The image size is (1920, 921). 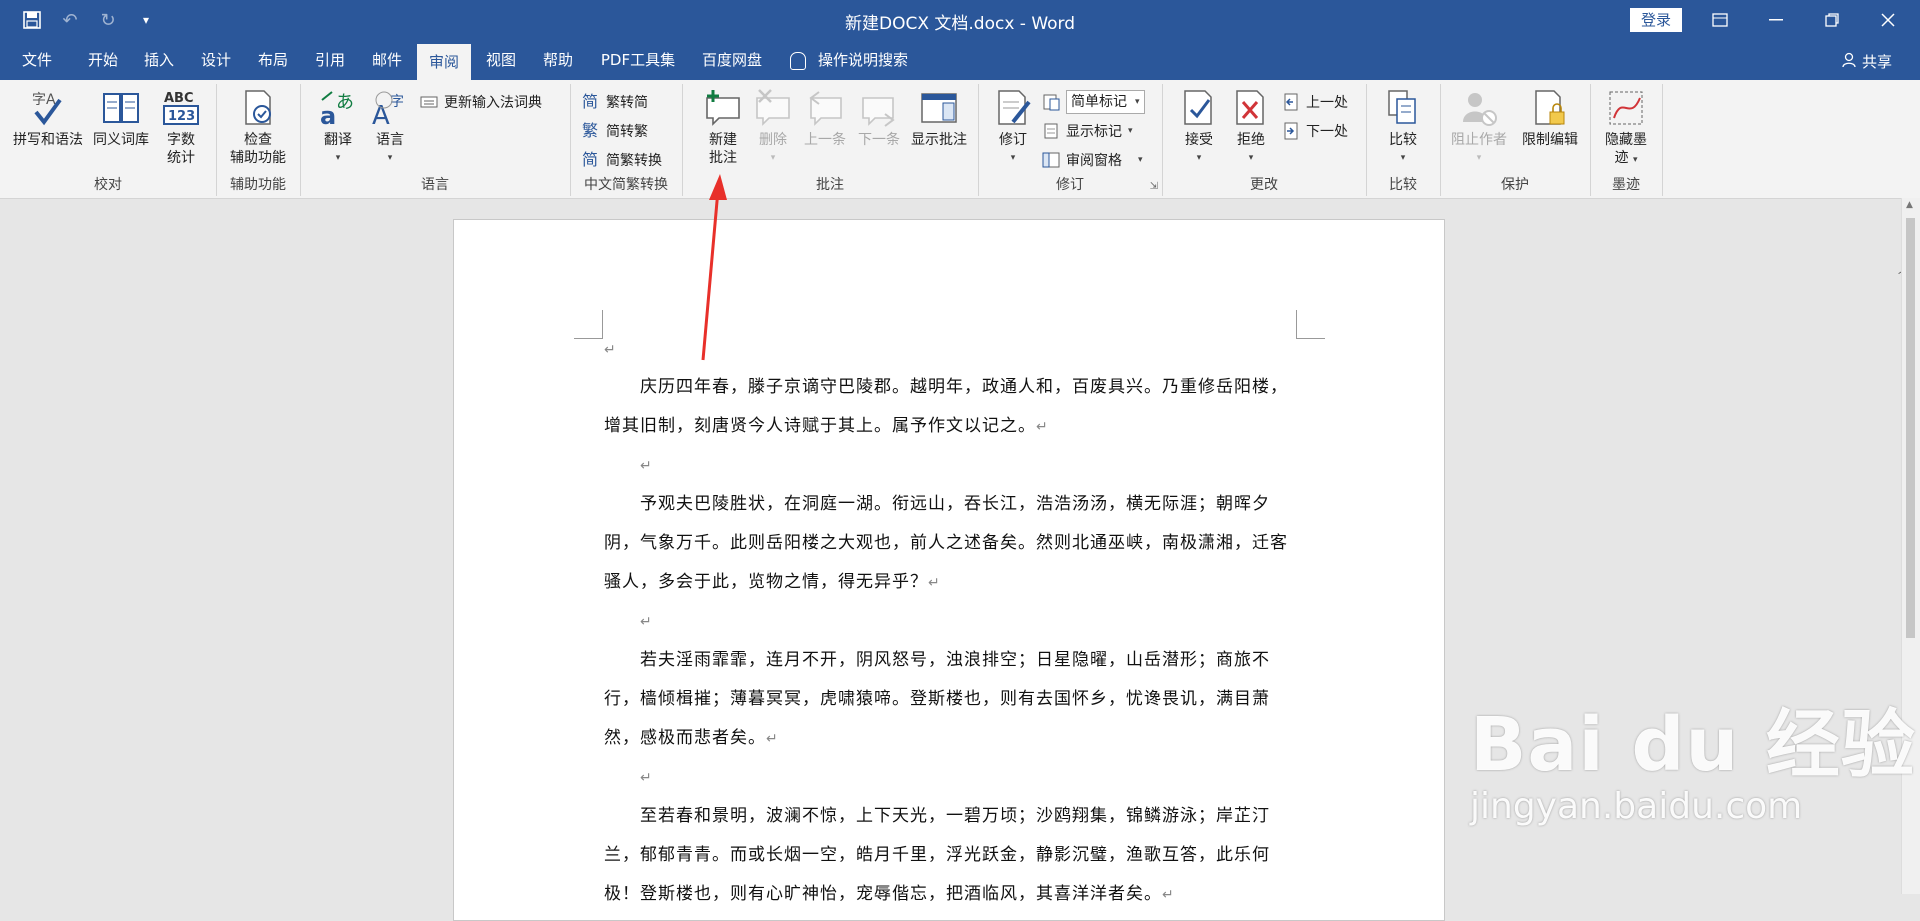 What do you see at coordinates (1051, 102) in the screenshot?
I see `markup-icon` at bounding box center [1051, 102].